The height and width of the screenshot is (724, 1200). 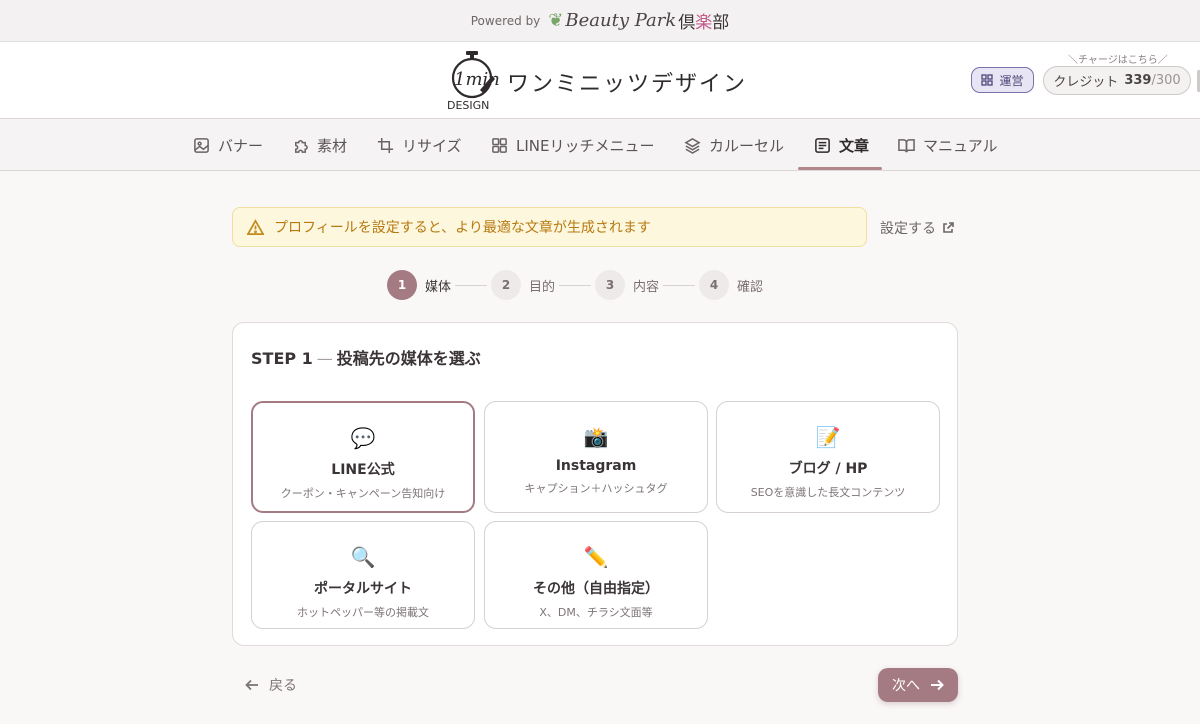 I want to click on powered-by-bar: Powered by ❦ Beauty Park 倶楽部, so click(x=600, y=21).